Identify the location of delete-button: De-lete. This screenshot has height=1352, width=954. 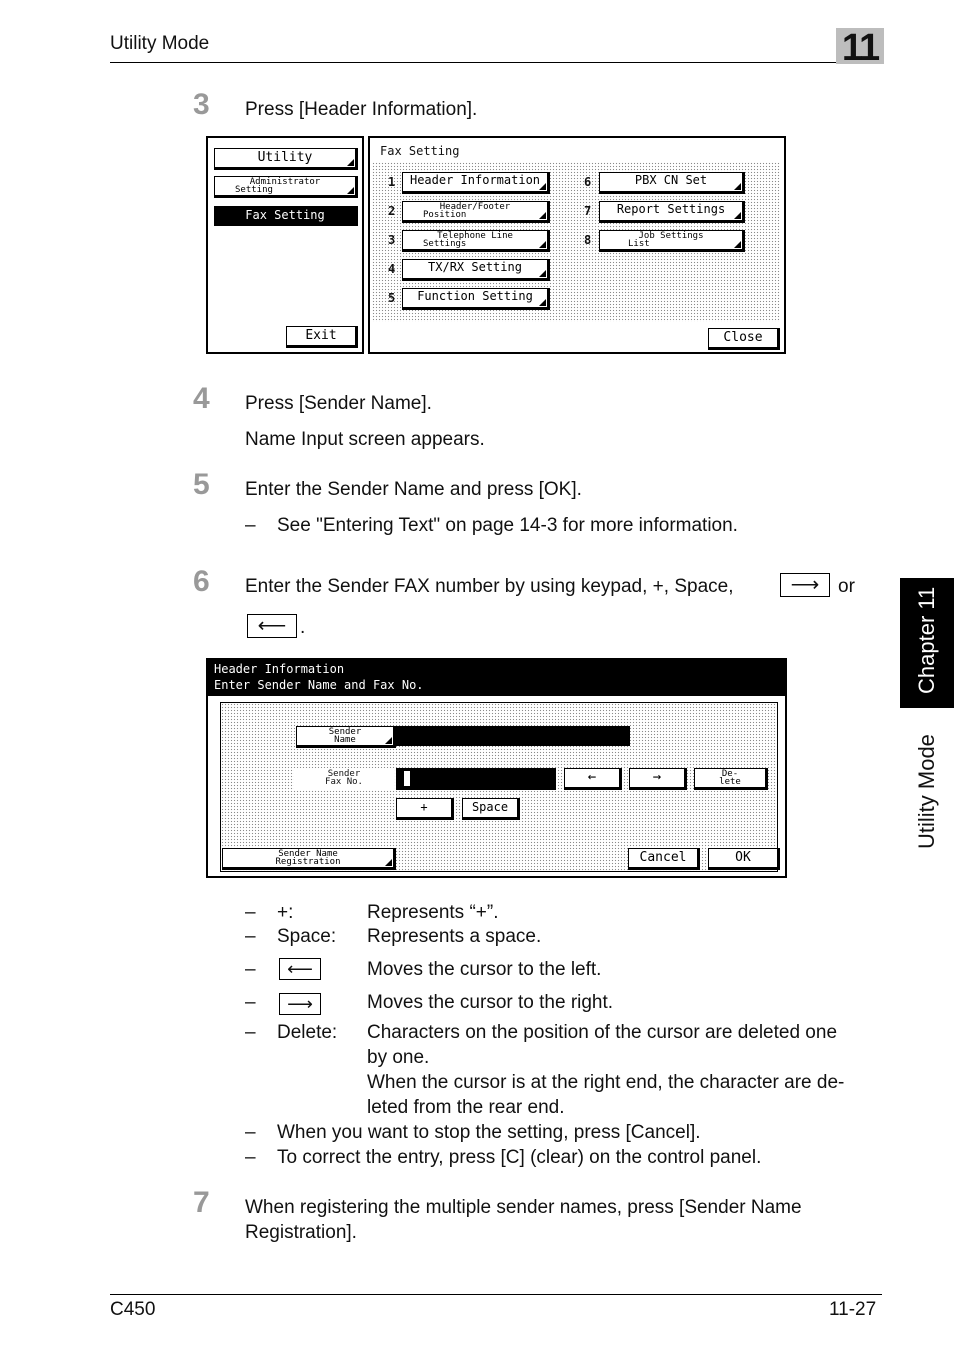
(731, 779).